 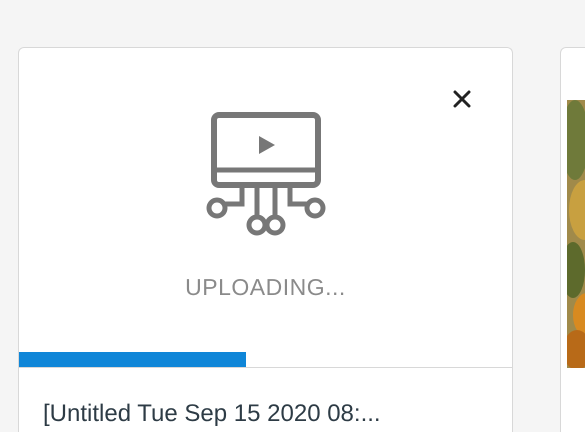 What do you see at coordinates (462, 99) in the screenshot?
I see `close-icon` at bounding box center [462, 99].